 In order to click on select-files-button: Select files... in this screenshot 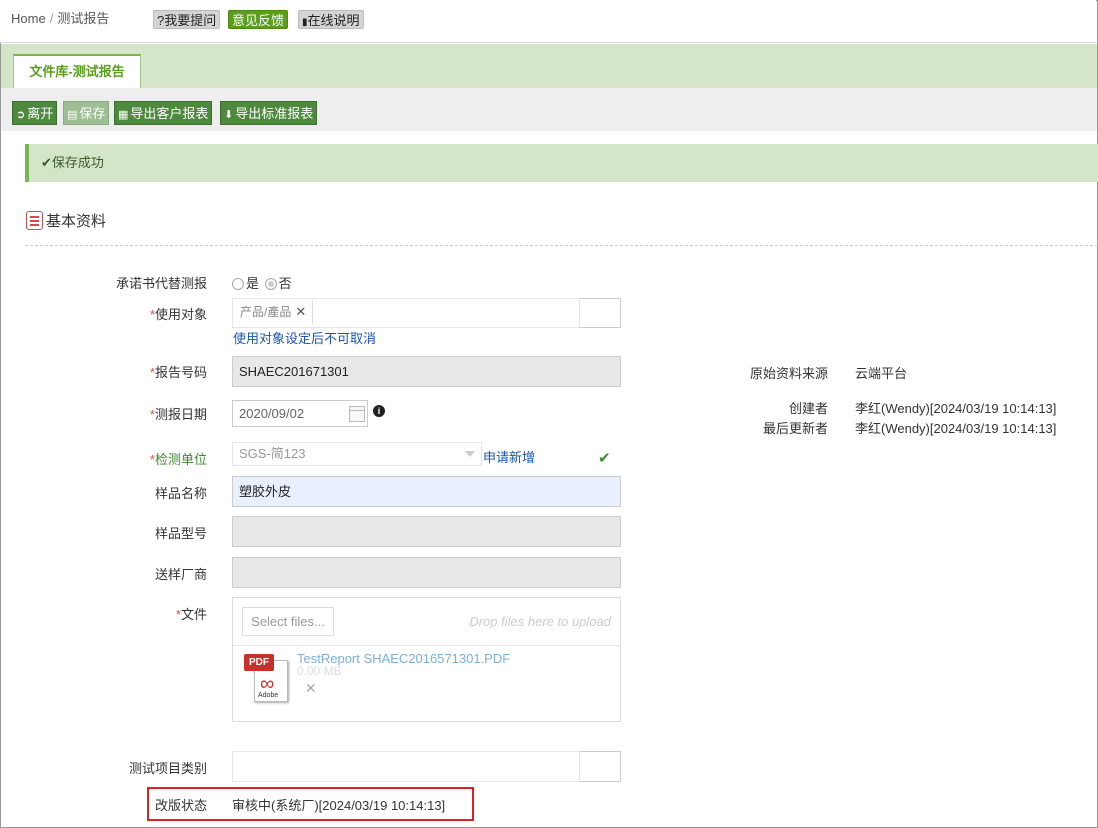, I will do `click(288, 621)`.